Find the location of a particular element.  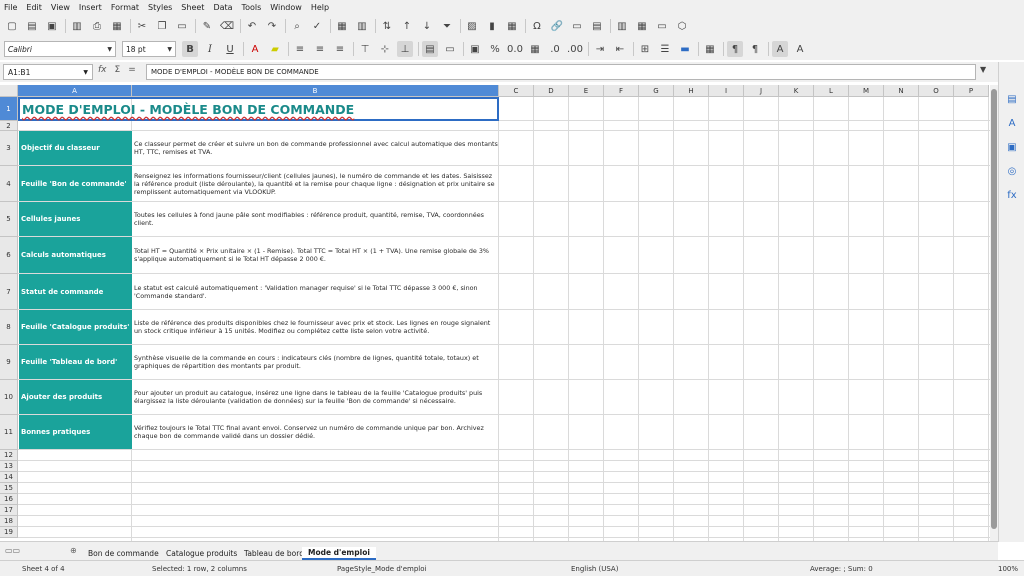

column-icon: ▥ is located at coordinates (362, 26).